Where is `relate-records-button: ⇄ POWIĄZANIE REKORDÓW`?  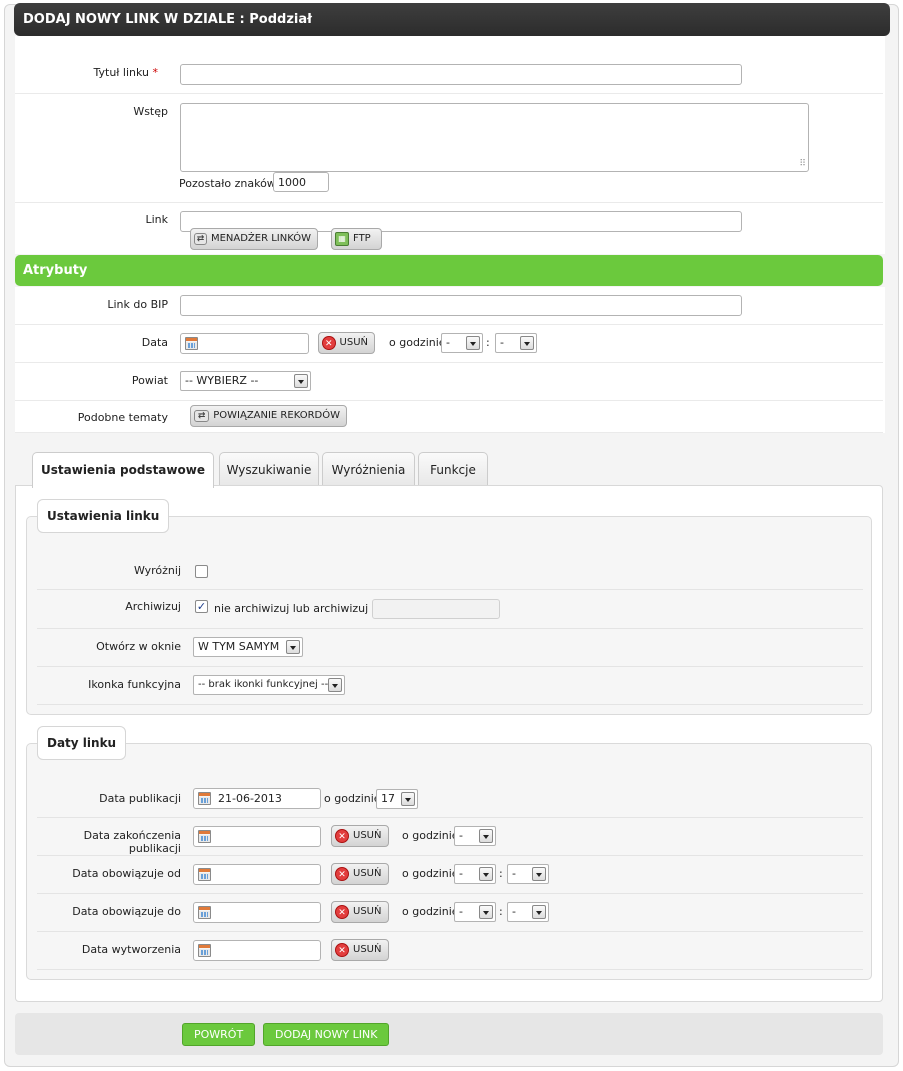
relate-records-button: ⇄ POWIĄZANIE REKORDÓW is located at coordinates (268, 416).